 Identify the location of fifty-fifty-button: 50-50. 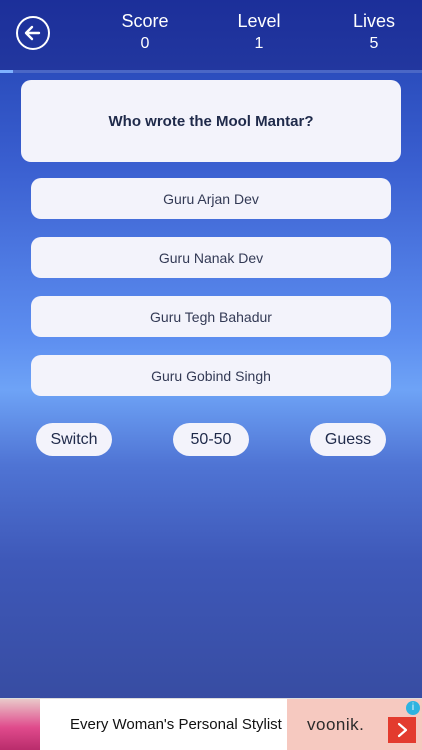
(211, 439).